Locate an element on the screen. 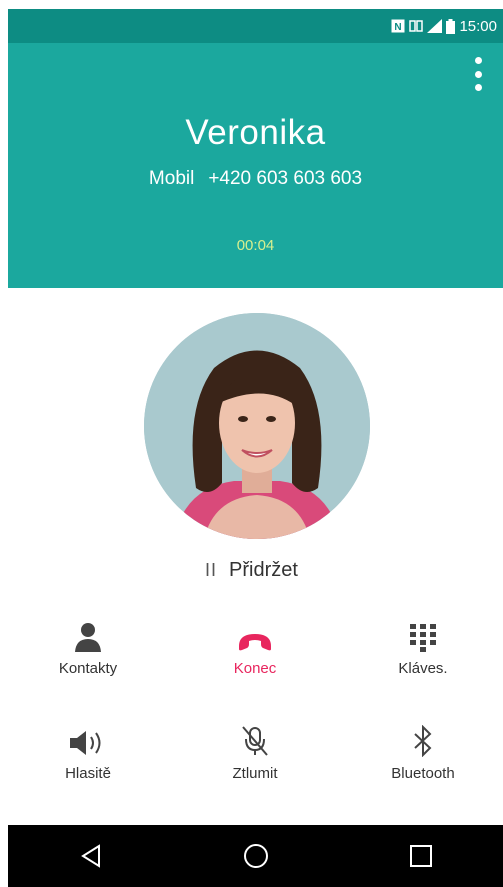 This screenshot has width=503, height=887. battery-icon is located at coordinates (451, 26).